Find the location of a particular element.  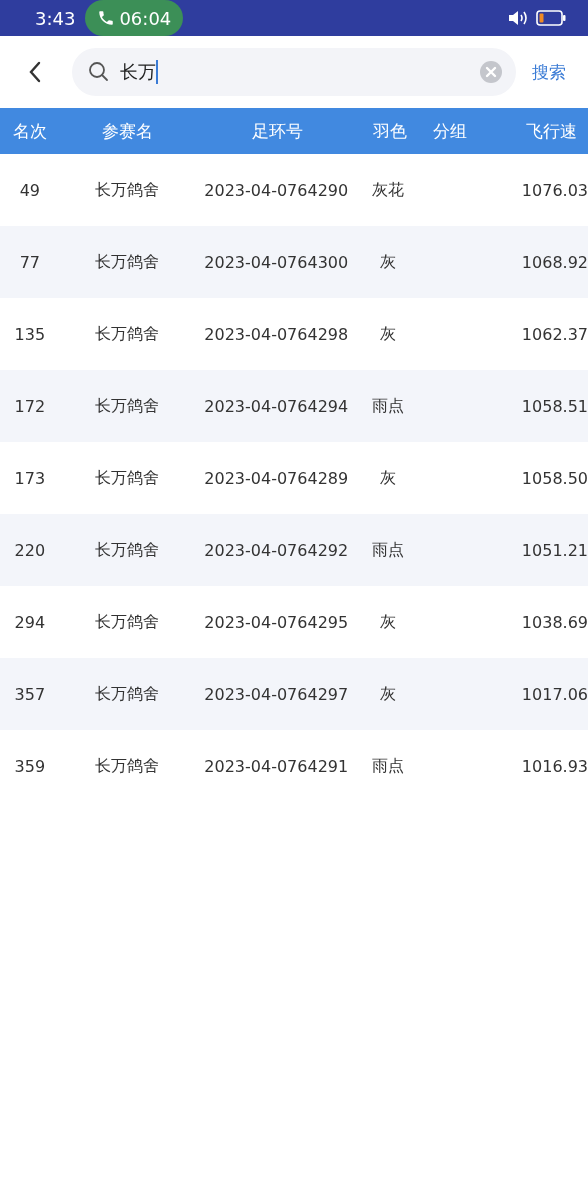

back-icon is located at coordinates (35, 72).